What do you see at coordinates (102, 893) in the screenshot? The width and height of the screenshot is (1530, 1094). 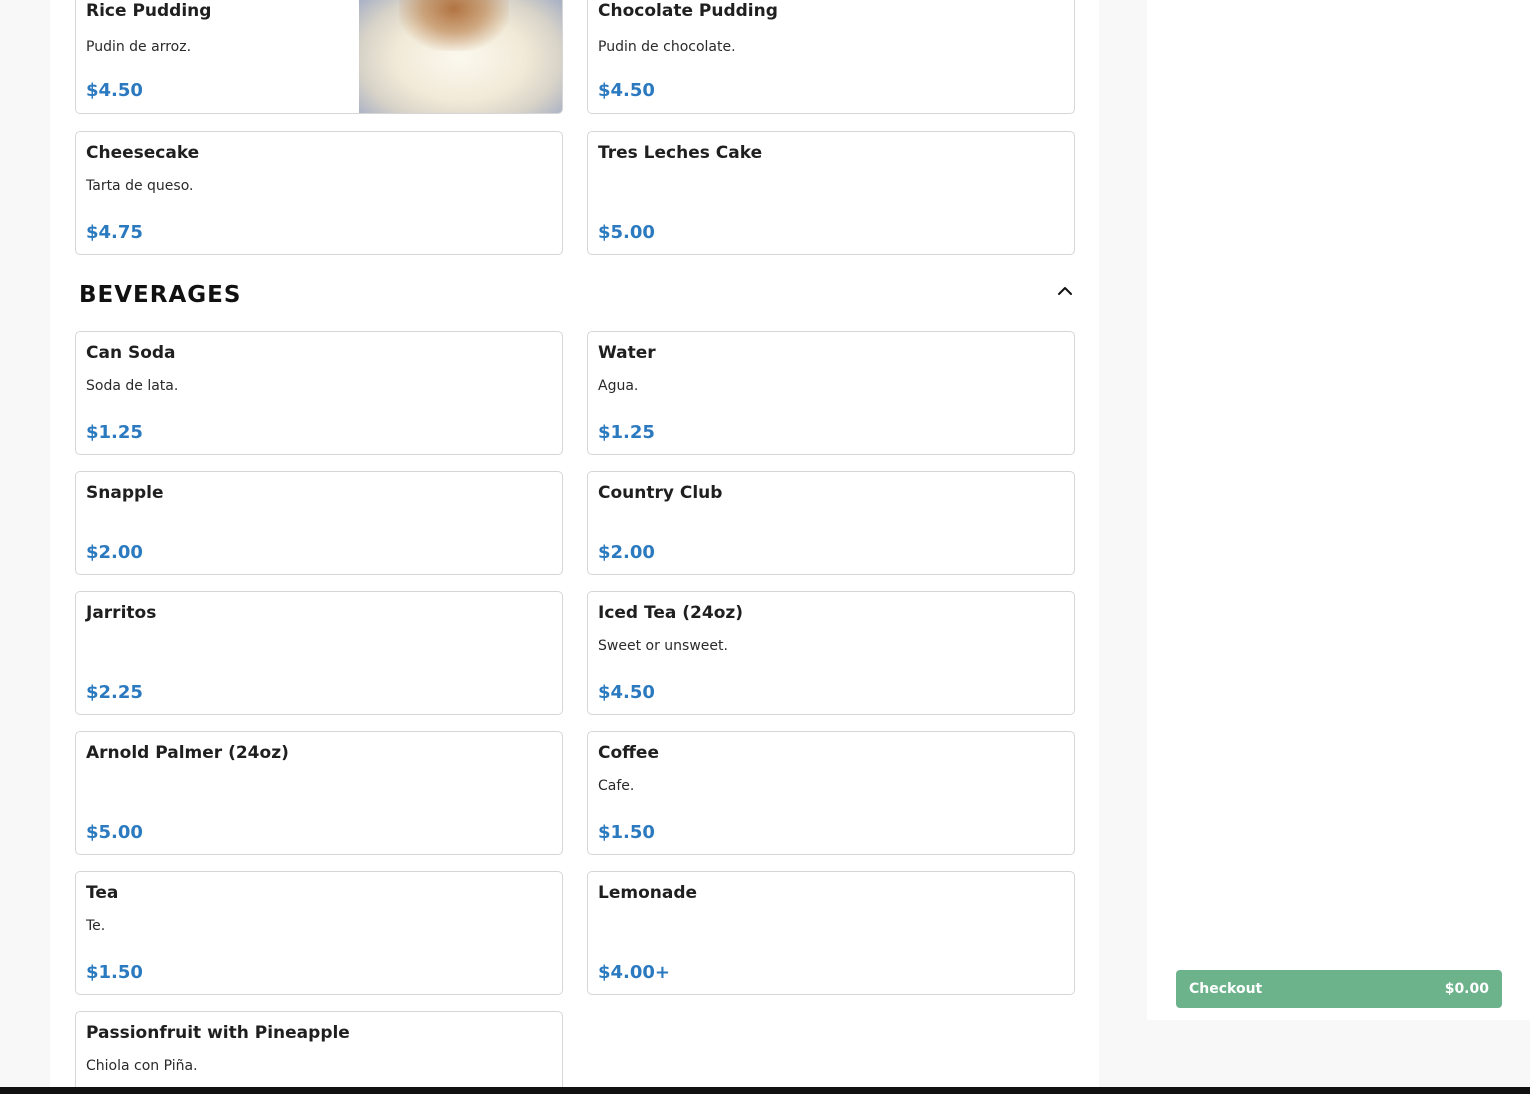 I see `item-name: Tea` at bounding box center [102, 893].